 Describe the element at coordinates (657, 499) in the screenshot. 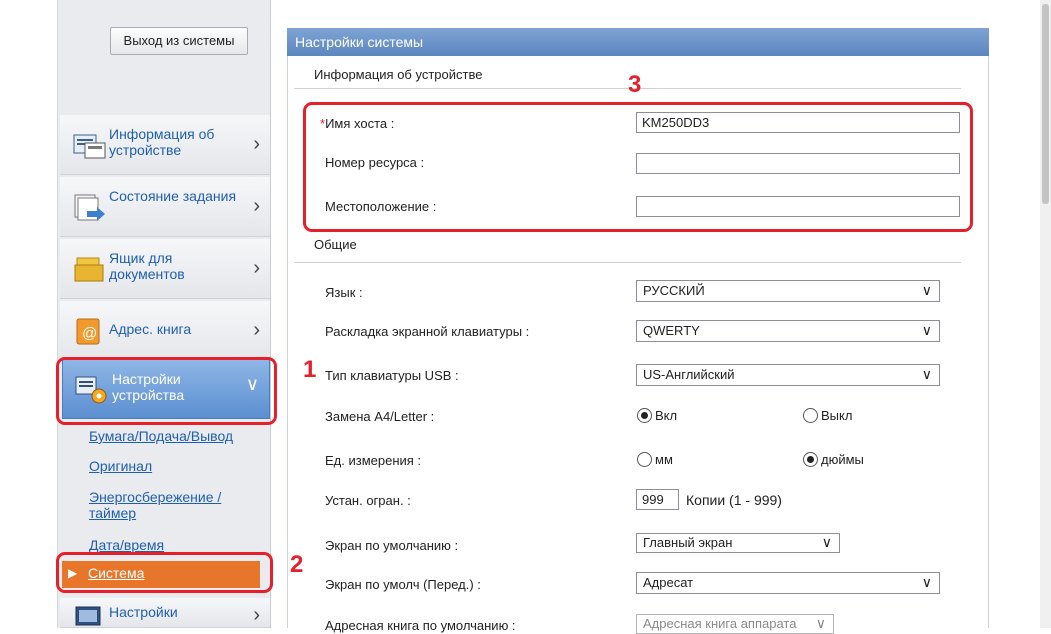

I see `limit-input: 999` at that location.